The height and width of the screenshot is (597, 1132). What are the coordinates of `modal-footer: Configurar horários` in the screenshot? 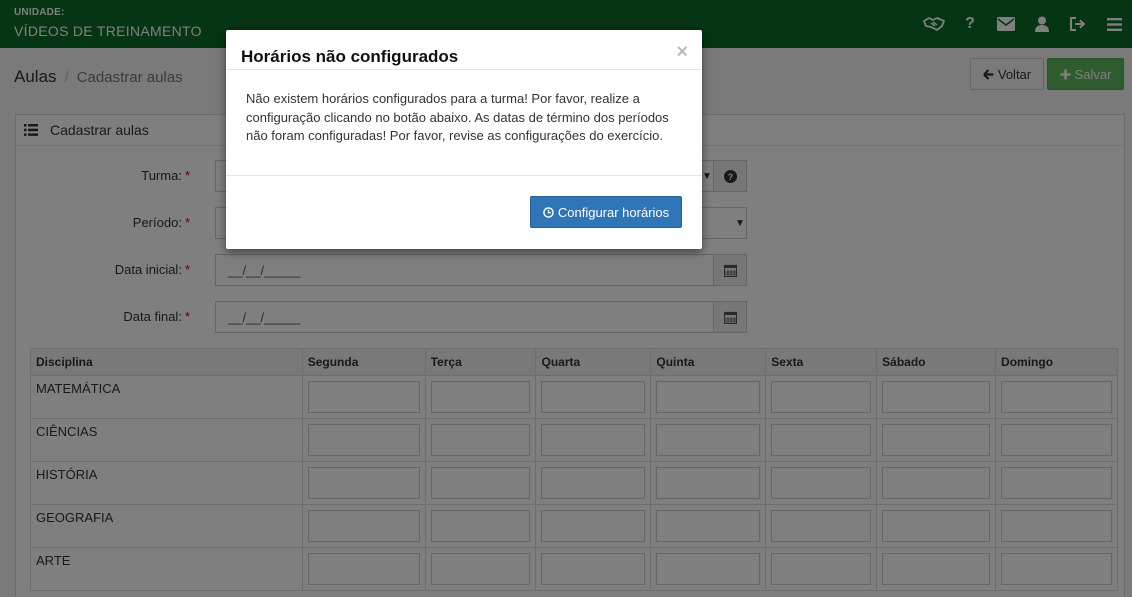 It's located at (464, 212).